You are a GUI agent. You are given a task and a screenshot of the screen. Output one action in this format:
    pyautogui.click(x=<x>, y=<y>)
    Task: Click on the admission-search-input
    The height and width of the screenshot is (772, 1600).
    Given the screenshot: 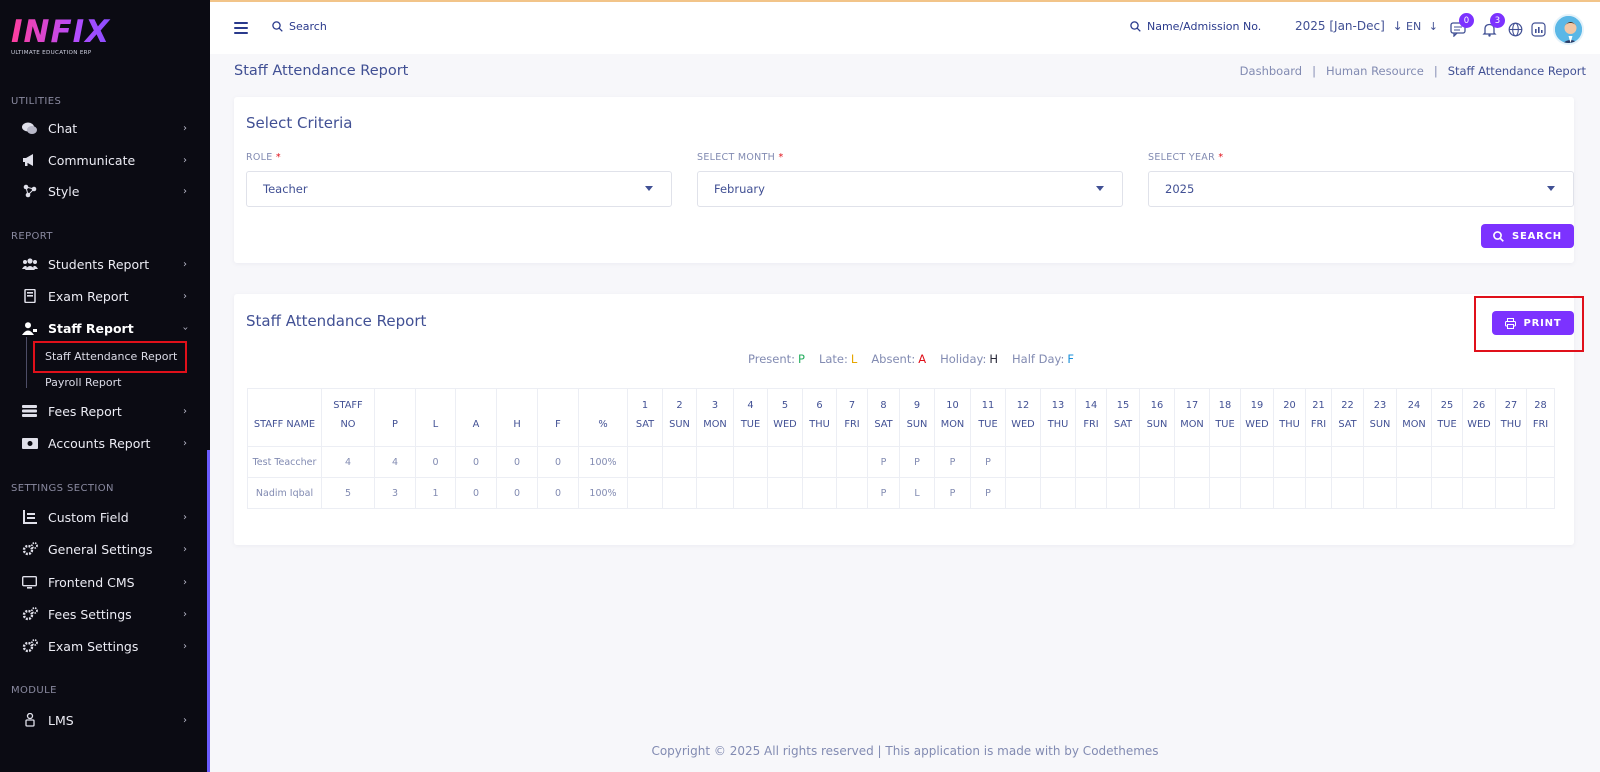 What is the action you would take?
    pyautogui.click(x=1217, y=26)
    